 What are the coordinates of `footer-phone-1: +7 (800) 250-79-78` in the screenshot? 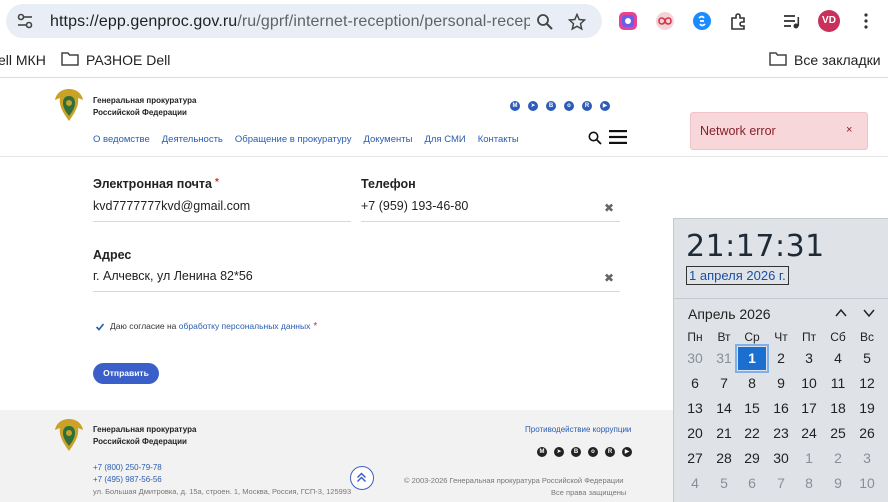 It's located at (127, 467).